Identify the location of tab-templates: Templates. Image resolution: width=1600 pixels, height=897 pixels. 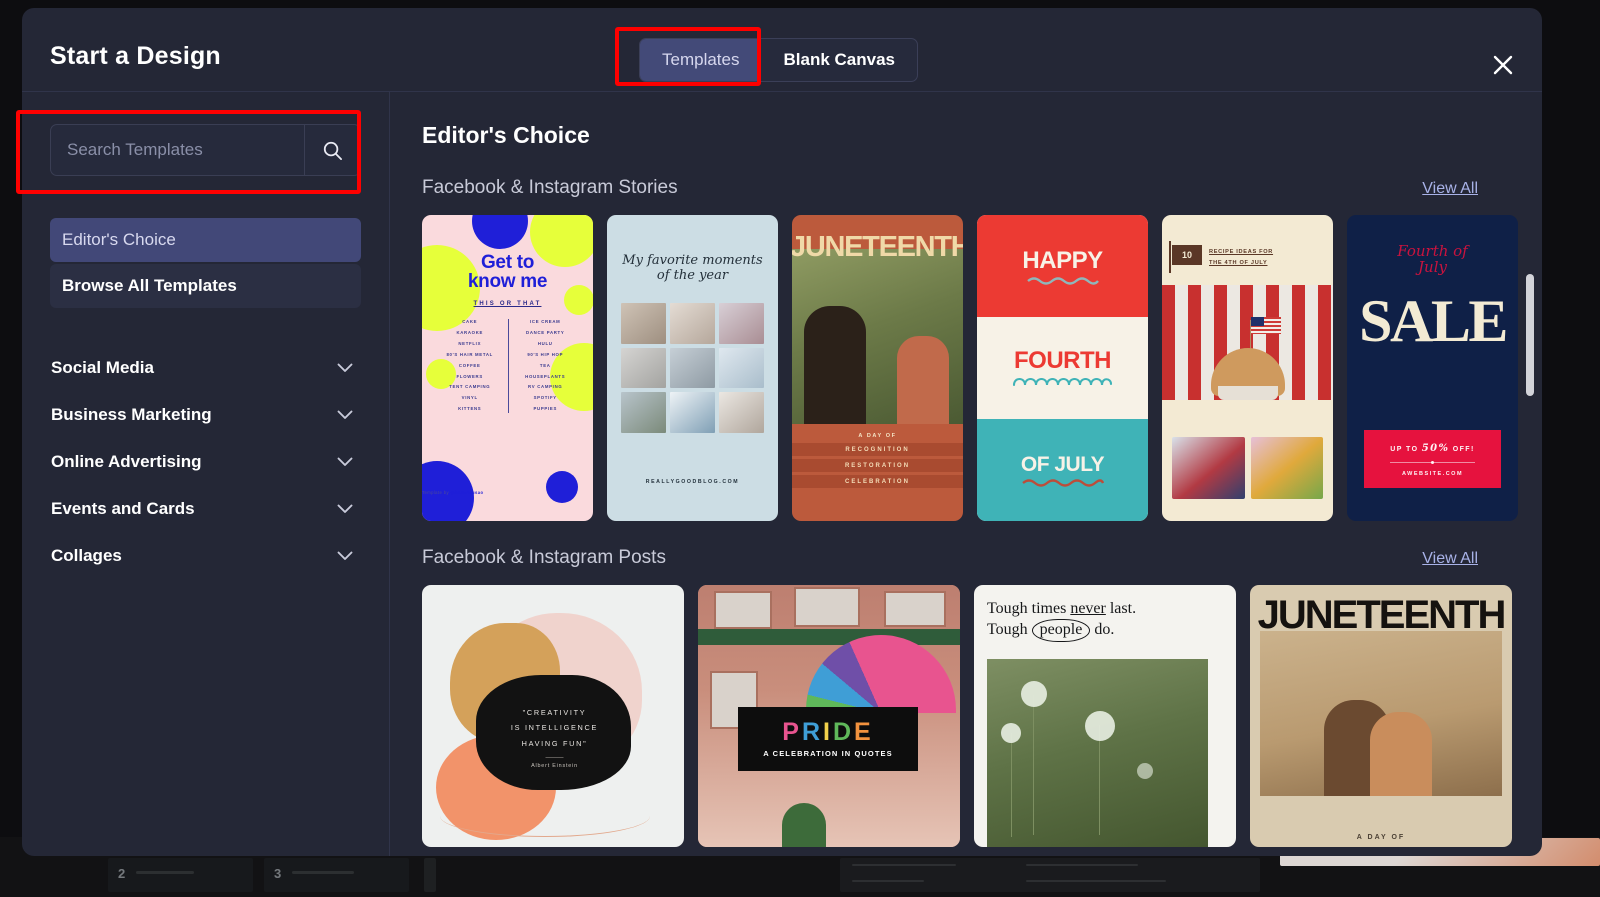
(701, 60).